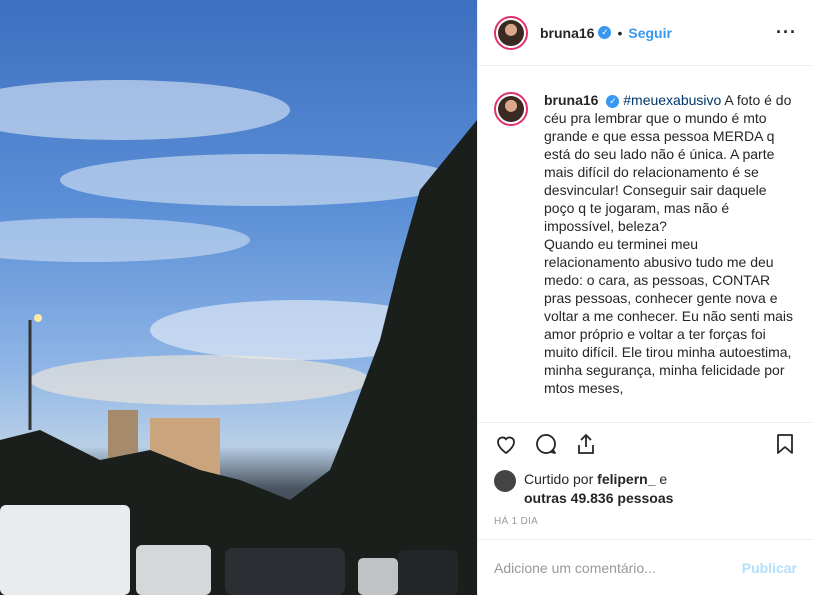  I want to click on bookmark-icon, so click(785, 446).